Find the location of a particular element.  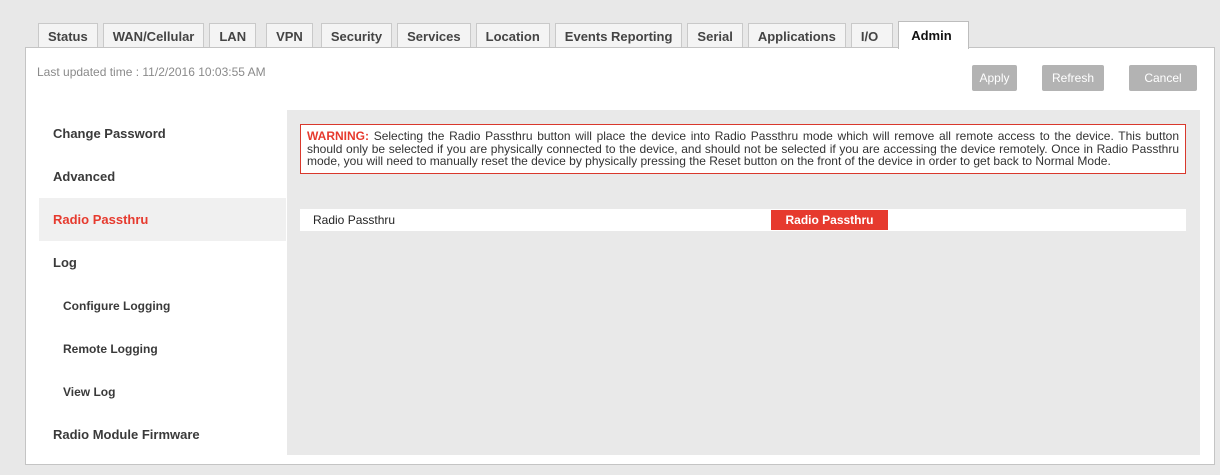

tab-vpn: VPN is located at coordinates (289, 35).